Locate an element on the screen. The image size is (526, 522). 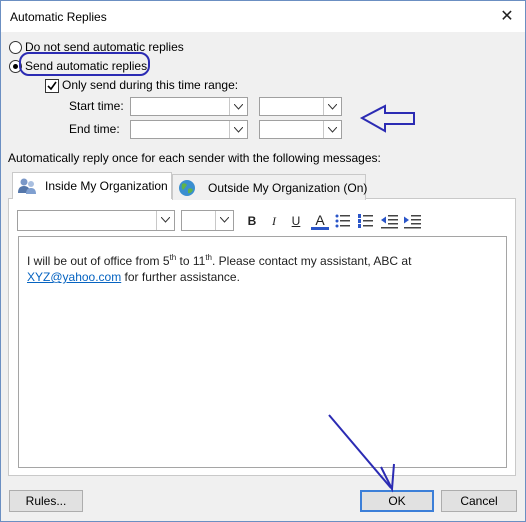
arrow-left-icon is located at coordinates (387, 118).